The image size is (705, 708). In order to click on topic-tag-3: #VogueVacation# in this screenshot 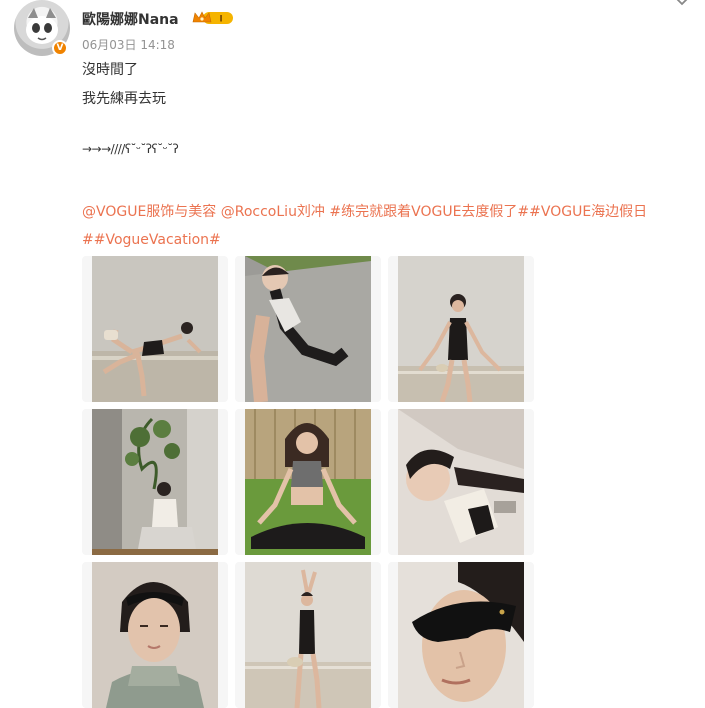, I will do `click(157, 240)`.